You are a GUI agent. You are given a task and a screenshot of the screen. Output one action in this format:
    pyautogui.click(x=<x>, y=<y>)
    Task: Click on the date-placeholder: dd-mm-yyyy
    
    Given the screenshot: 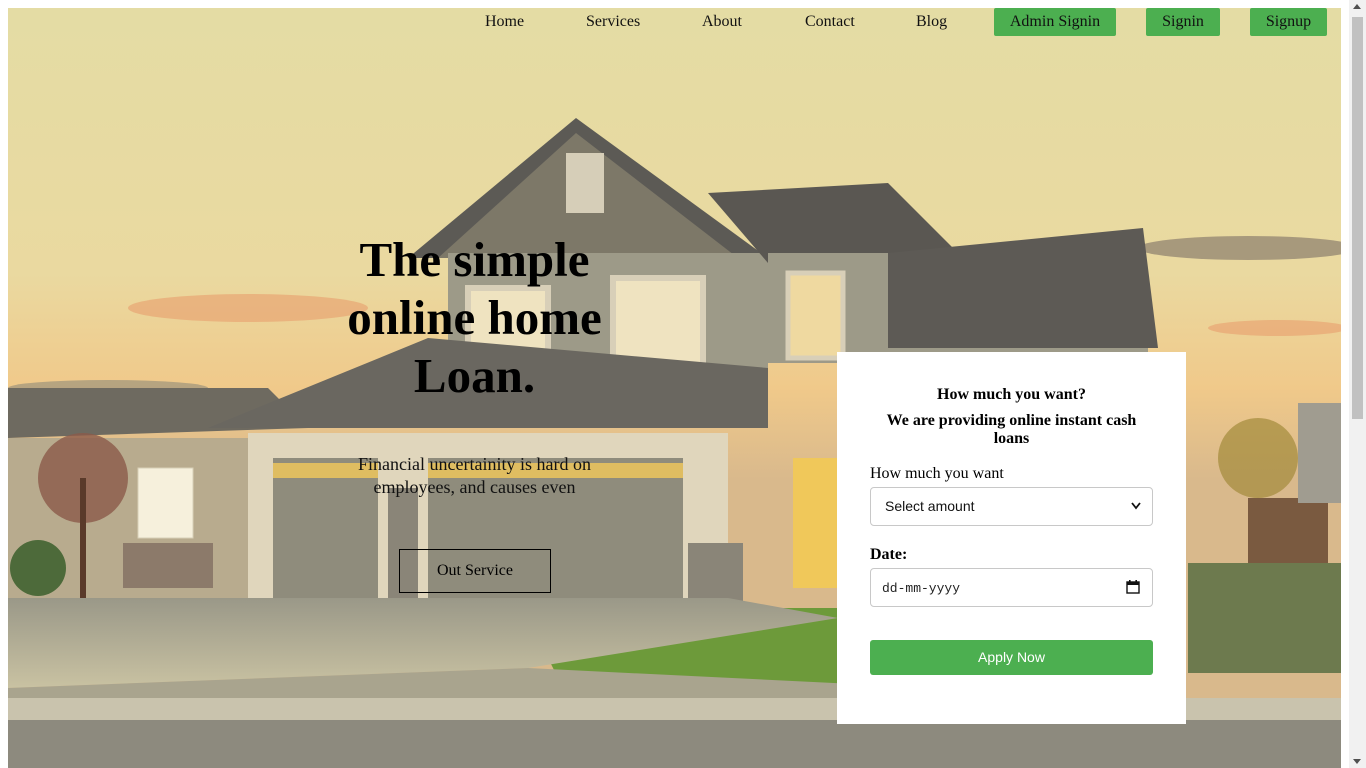 What is the action you would take?
    pyautogui.click(x=921, y=588)
    